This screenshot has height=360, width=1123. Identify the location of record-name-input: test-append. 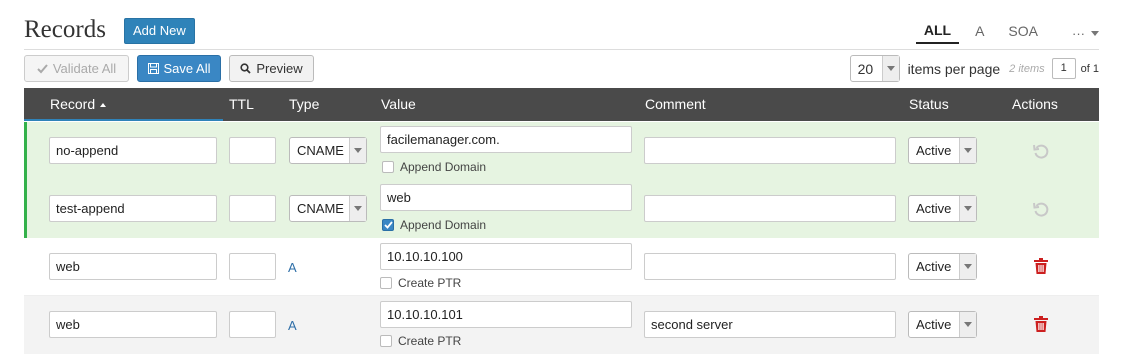
(133, 208).